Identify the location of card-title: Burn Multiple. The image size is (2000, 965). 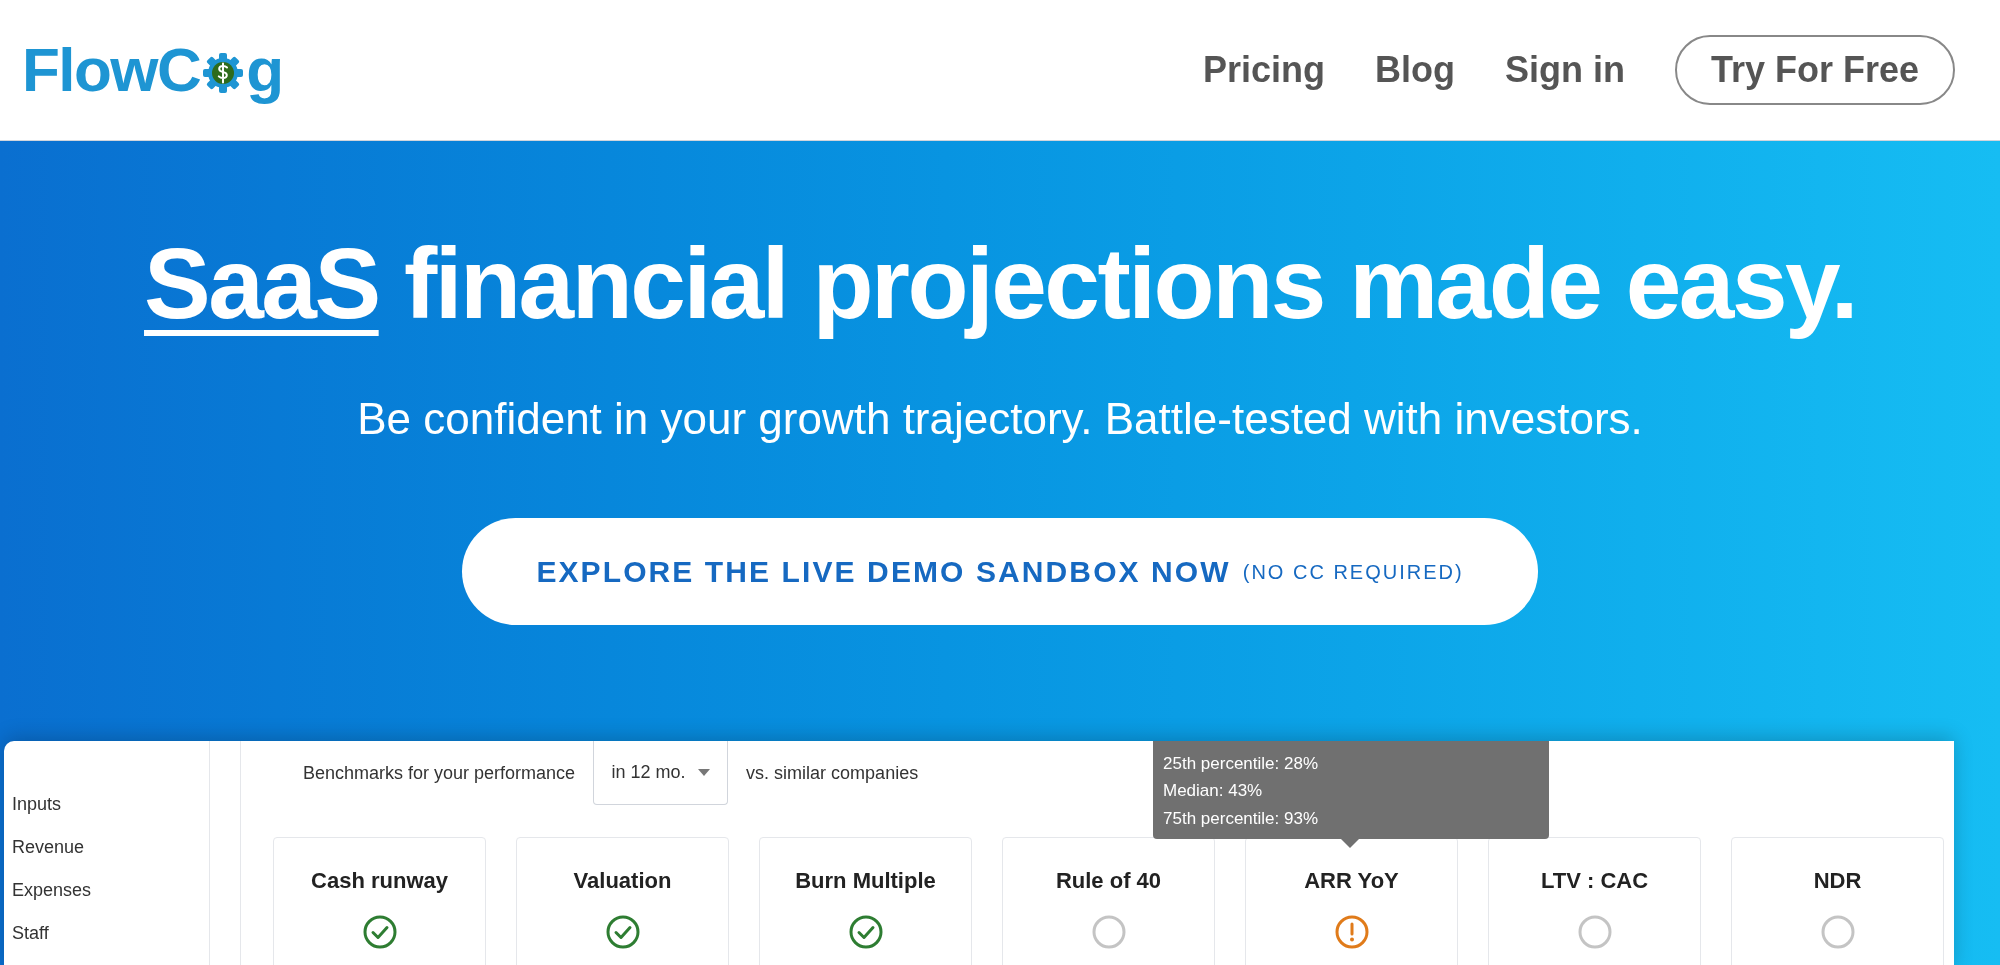
(865, 881).